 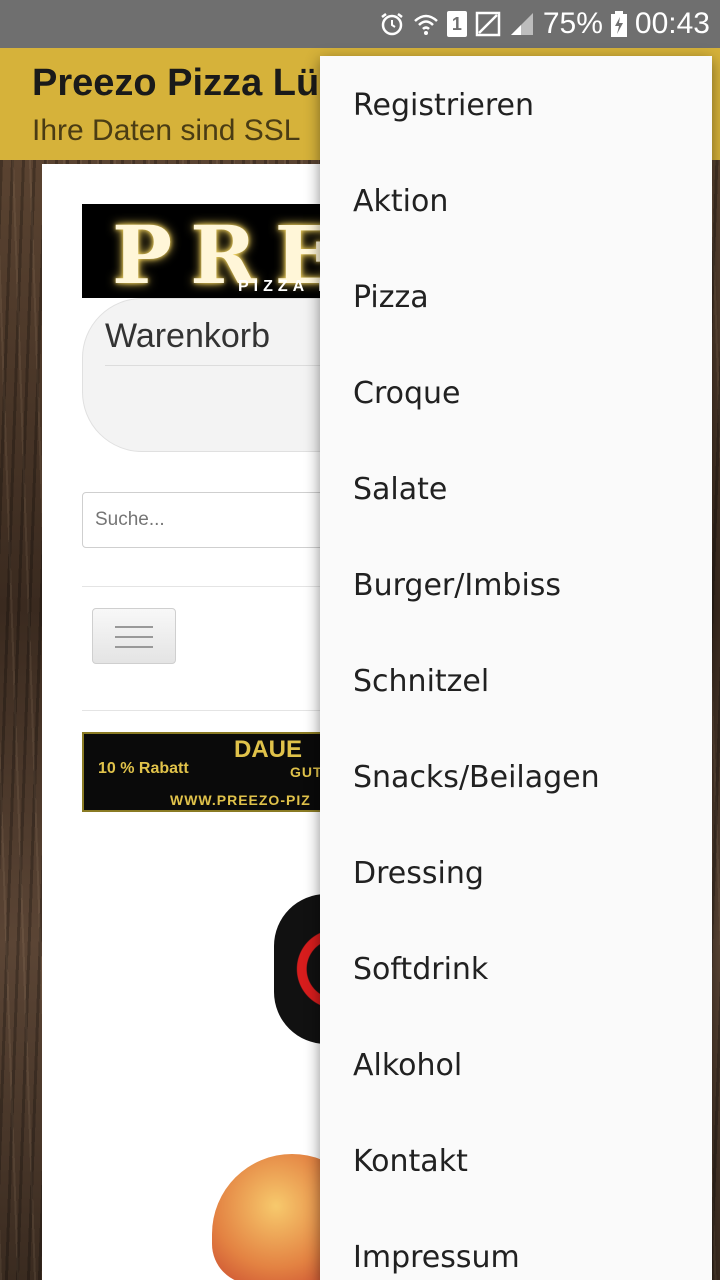 I want to click on menu-item-snacks-beilagen: Snacks/Beilagen, so click(x=516, y=777).